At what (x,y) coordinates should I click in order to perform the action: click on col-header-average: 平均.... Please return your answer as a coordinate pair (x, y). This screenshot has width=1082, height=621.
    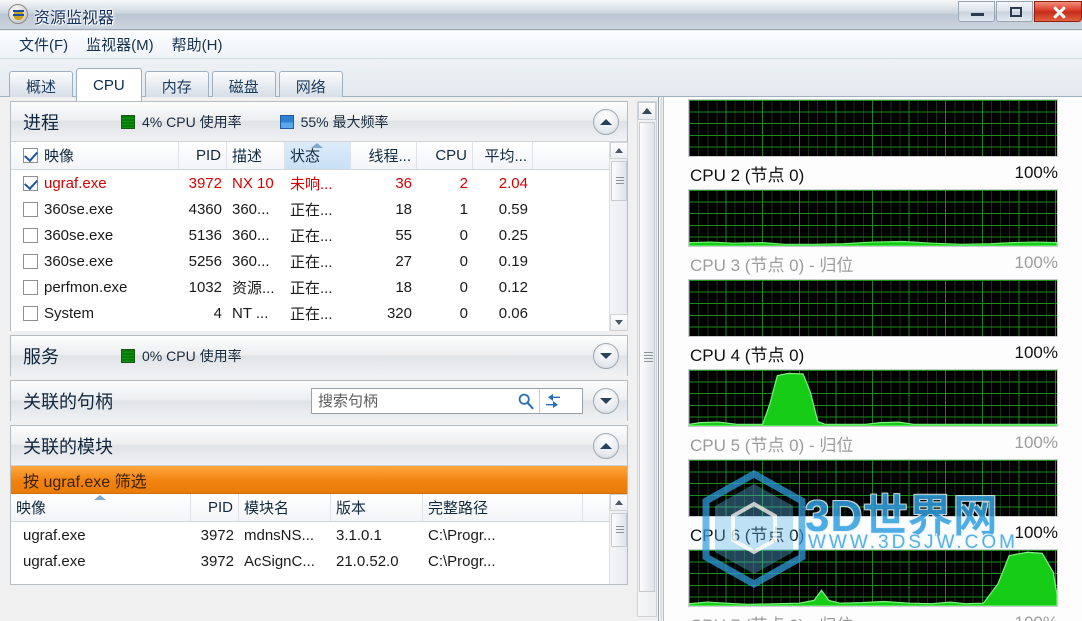
    Looking at the image, I should click on (503, 155).